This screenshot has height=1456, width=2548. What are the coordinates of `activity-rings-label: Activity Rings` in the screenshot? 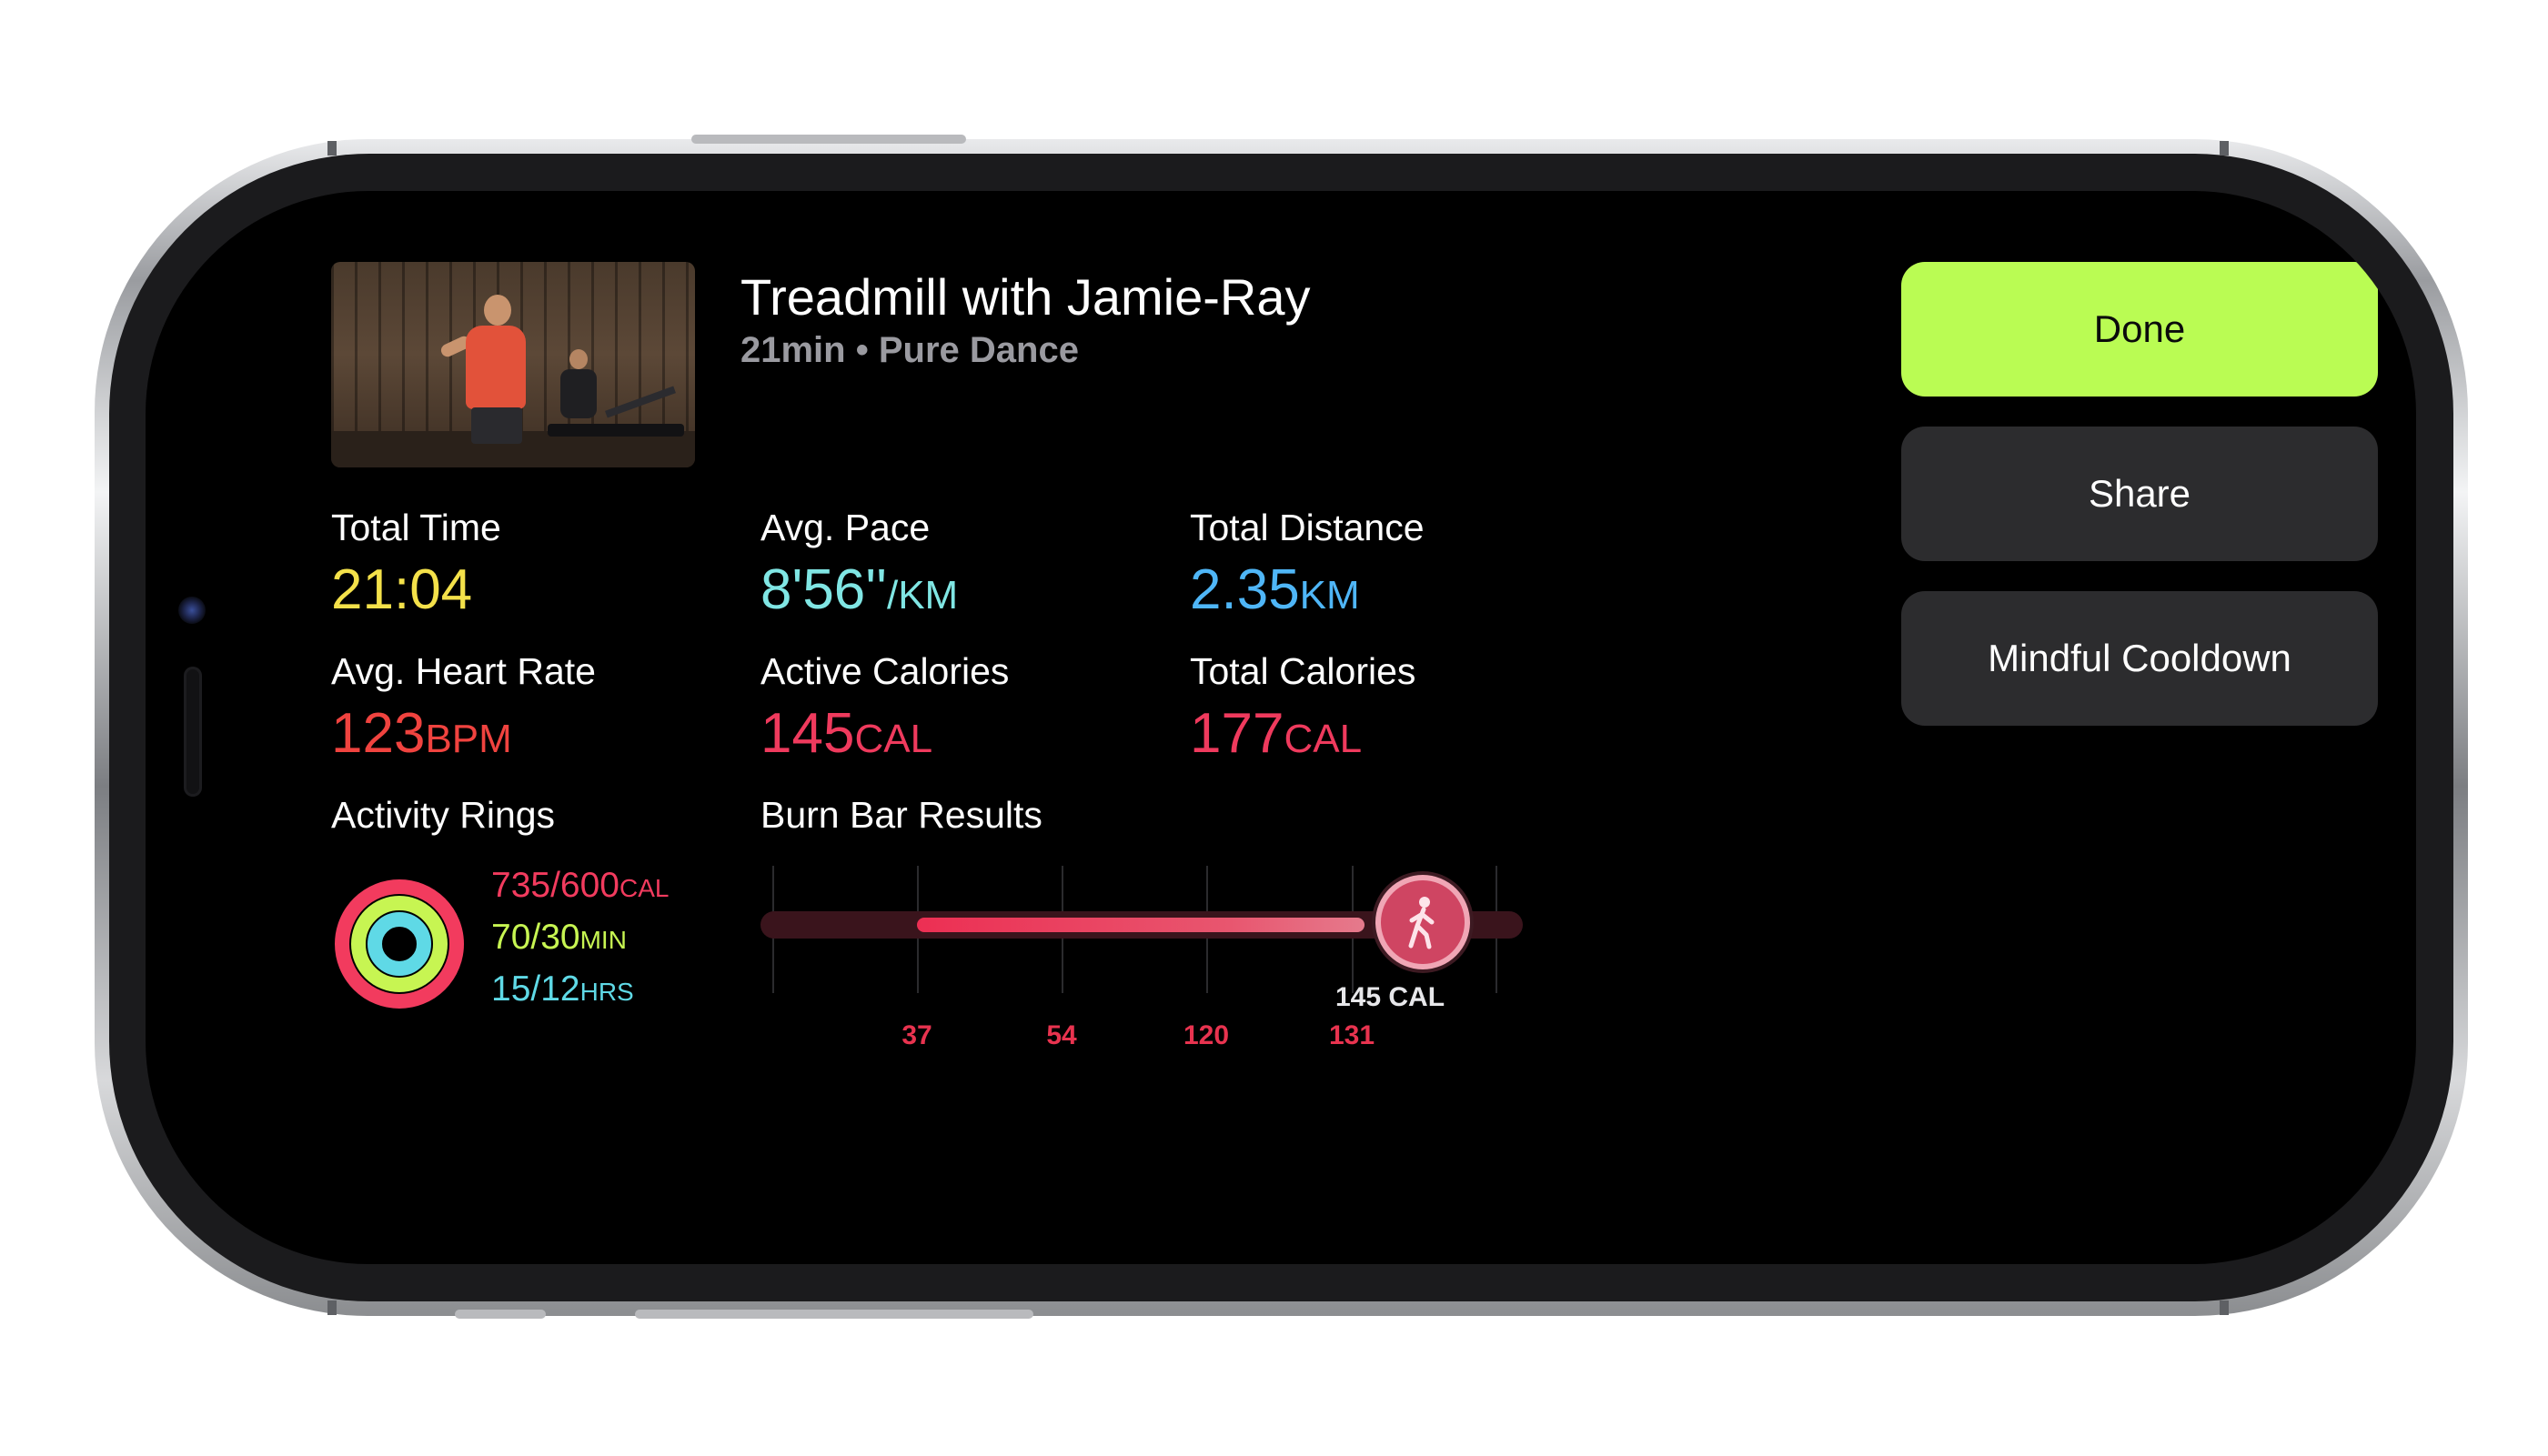 It's located at (443, 815).